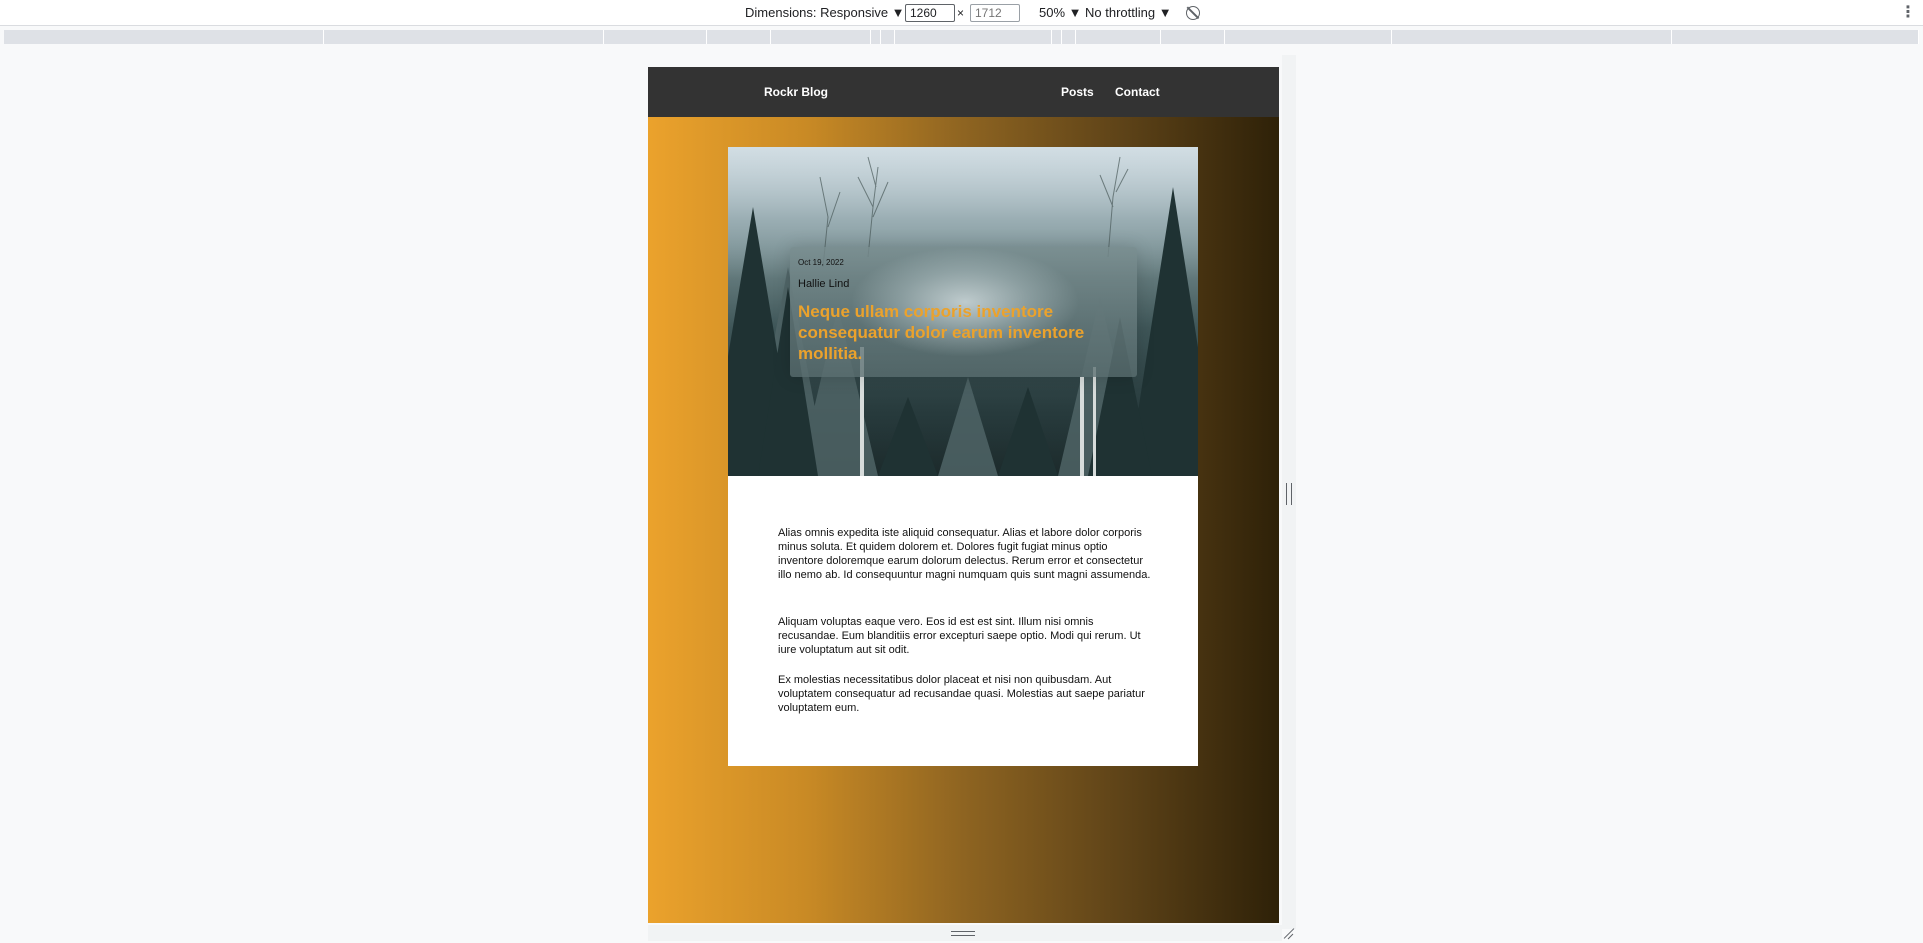 Image resolution: width=1923 pixels, height=943 pixels. I want to click on post-date: Oct 19, 2022, so click(821, 262).